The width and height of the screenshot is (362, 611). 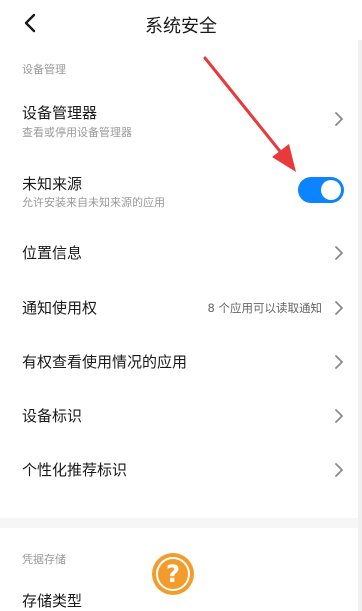 What do you see at coordinates (44, 559) in the screenshot?
I see `section-title-credential-storage: 凭据存储` at bounding box center [44, 559].